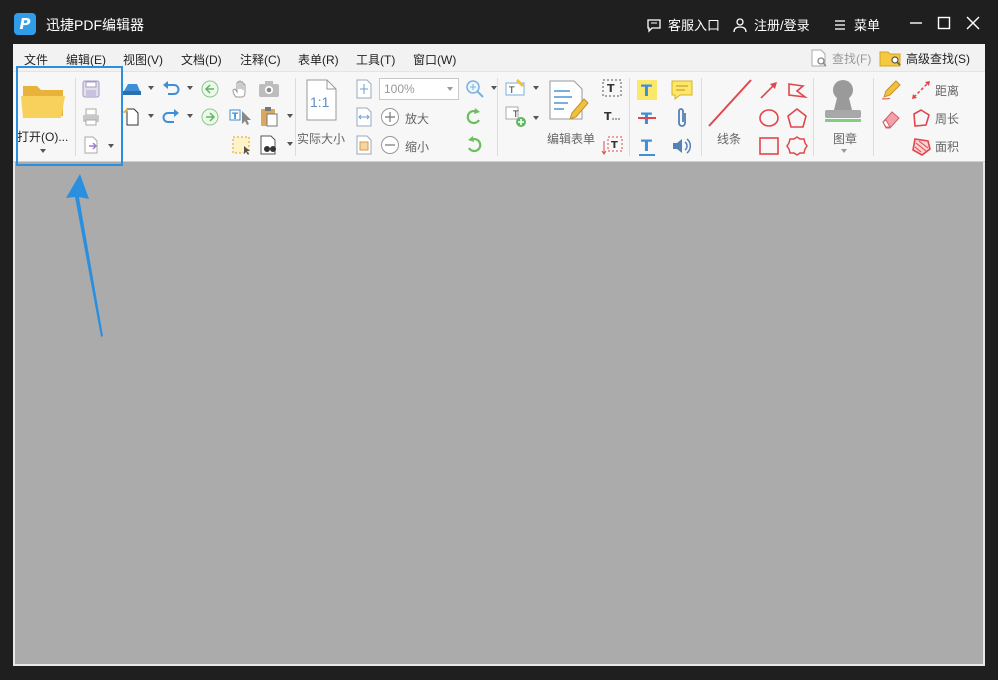  Describe the element at coordinates (797, 118) in the screenshot. I see `polygon-tool-button` at that location.